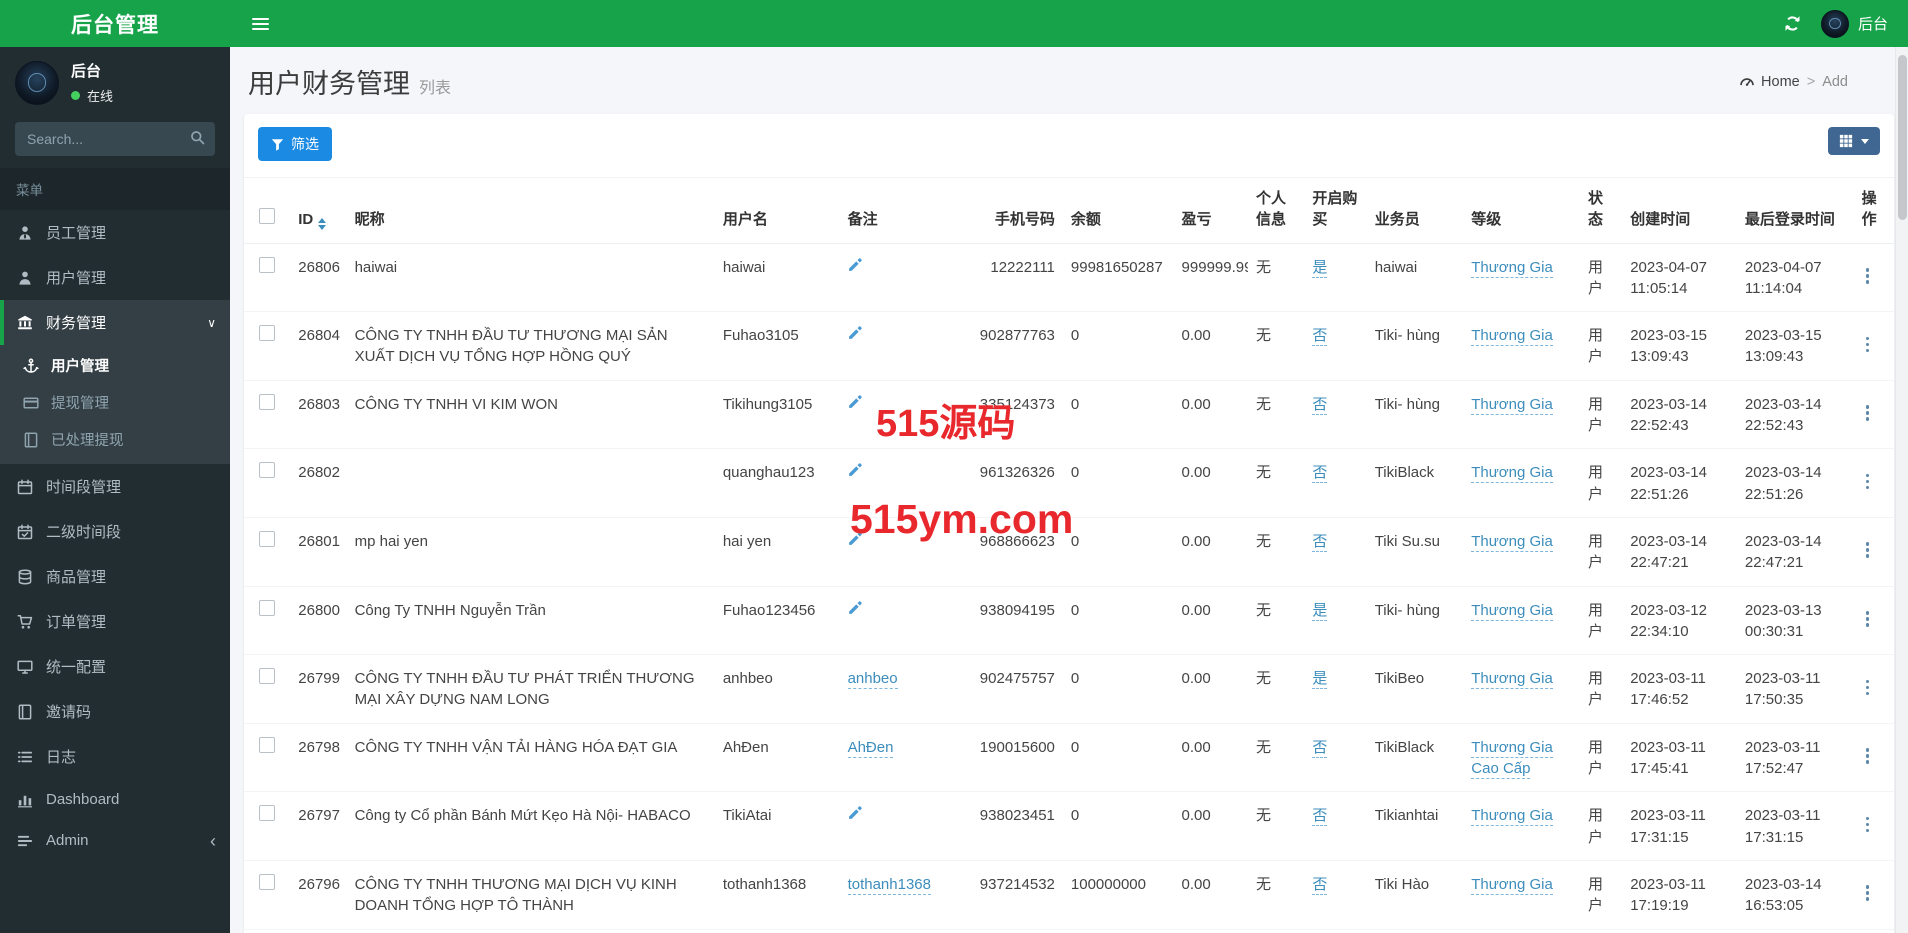 The height and width of the screenshot is (933, 1908). What do you see at coordinates (1795, 757) in the screenshot?
I see `cell-last-login: 2023-03-11 17:52:47` at bounding box center [1795, 757].